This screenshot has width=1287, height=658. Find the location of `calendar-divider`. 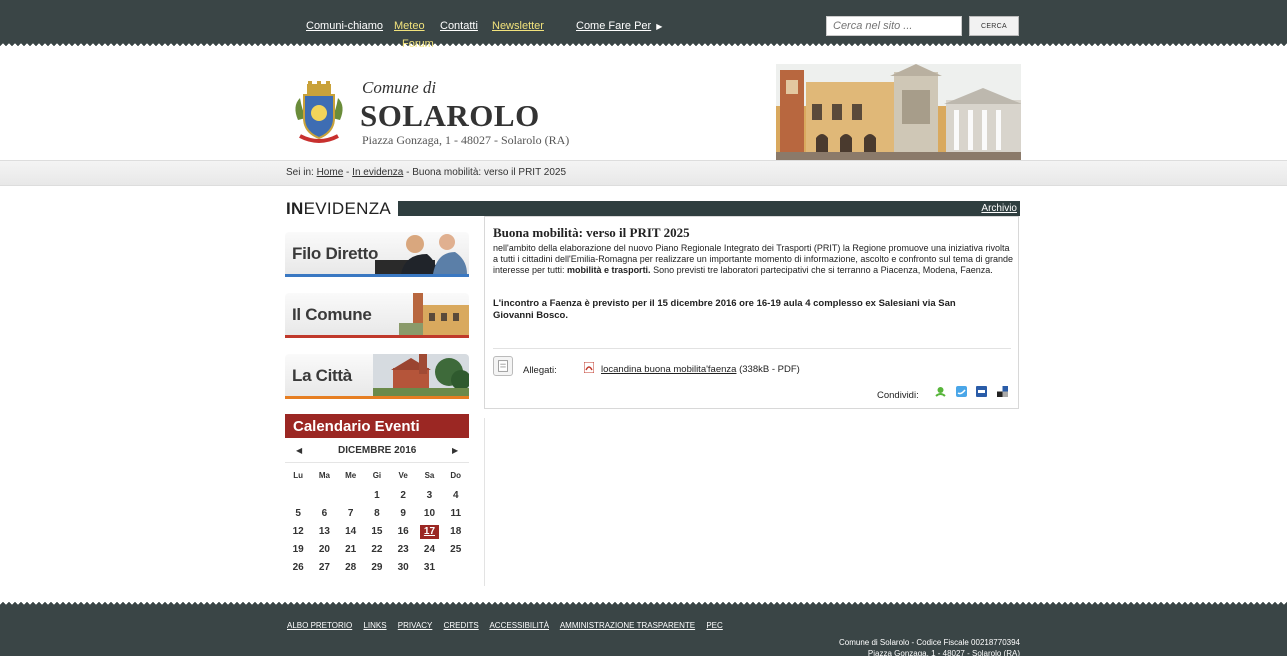

calendar-divider is located at coordinates (377, 462).